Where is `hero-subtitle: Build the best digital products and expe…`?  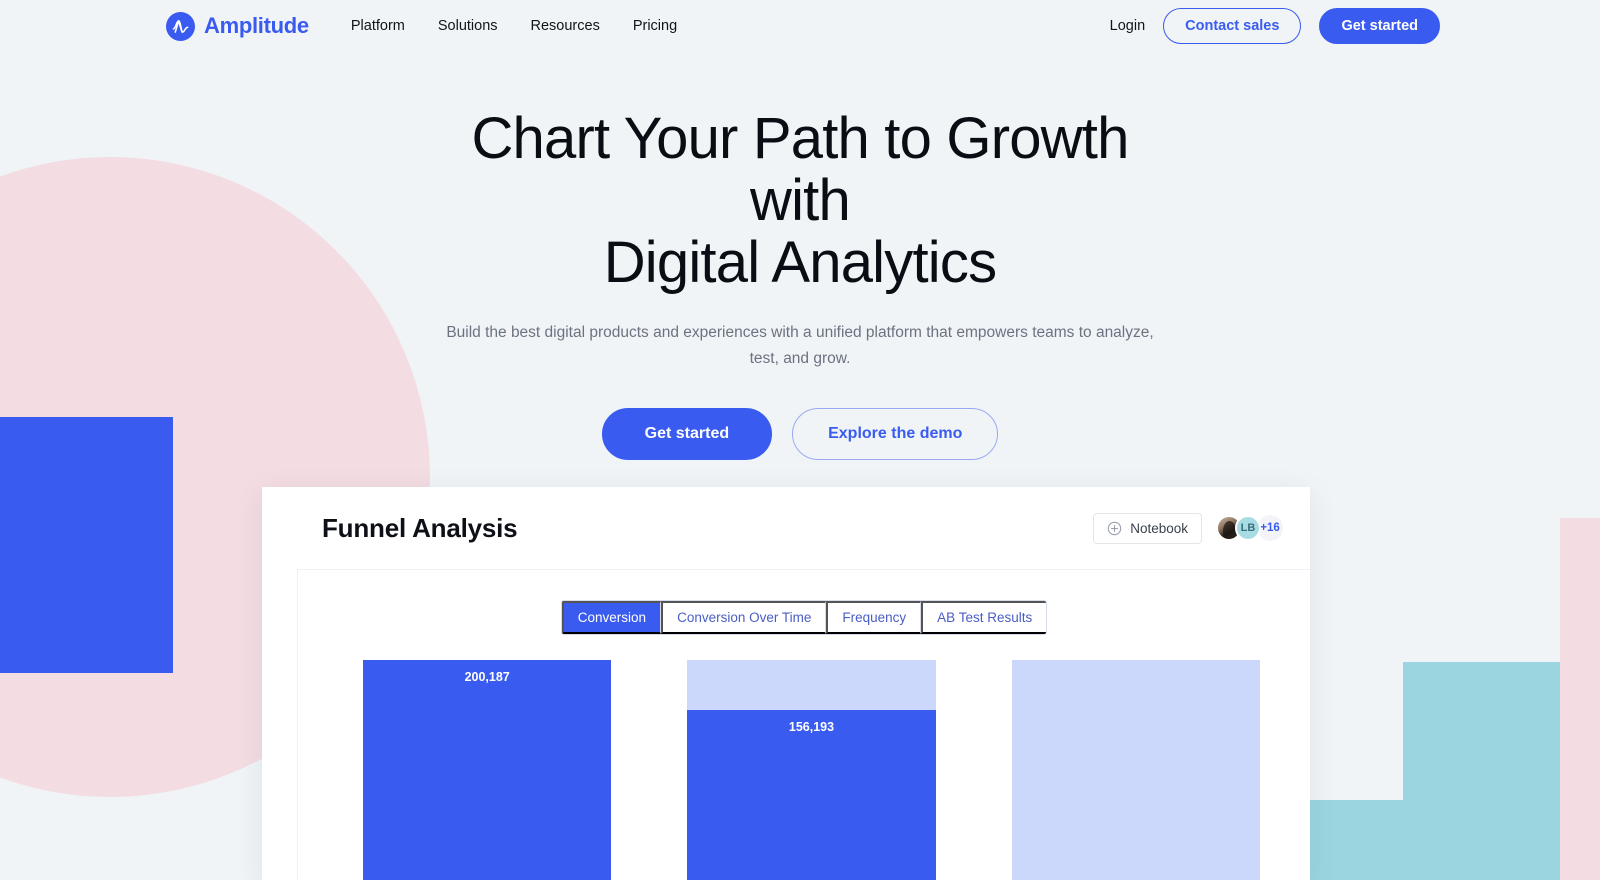
hero-subtitle: Build the best digital products and expe… is located at coordinates (800, 345).